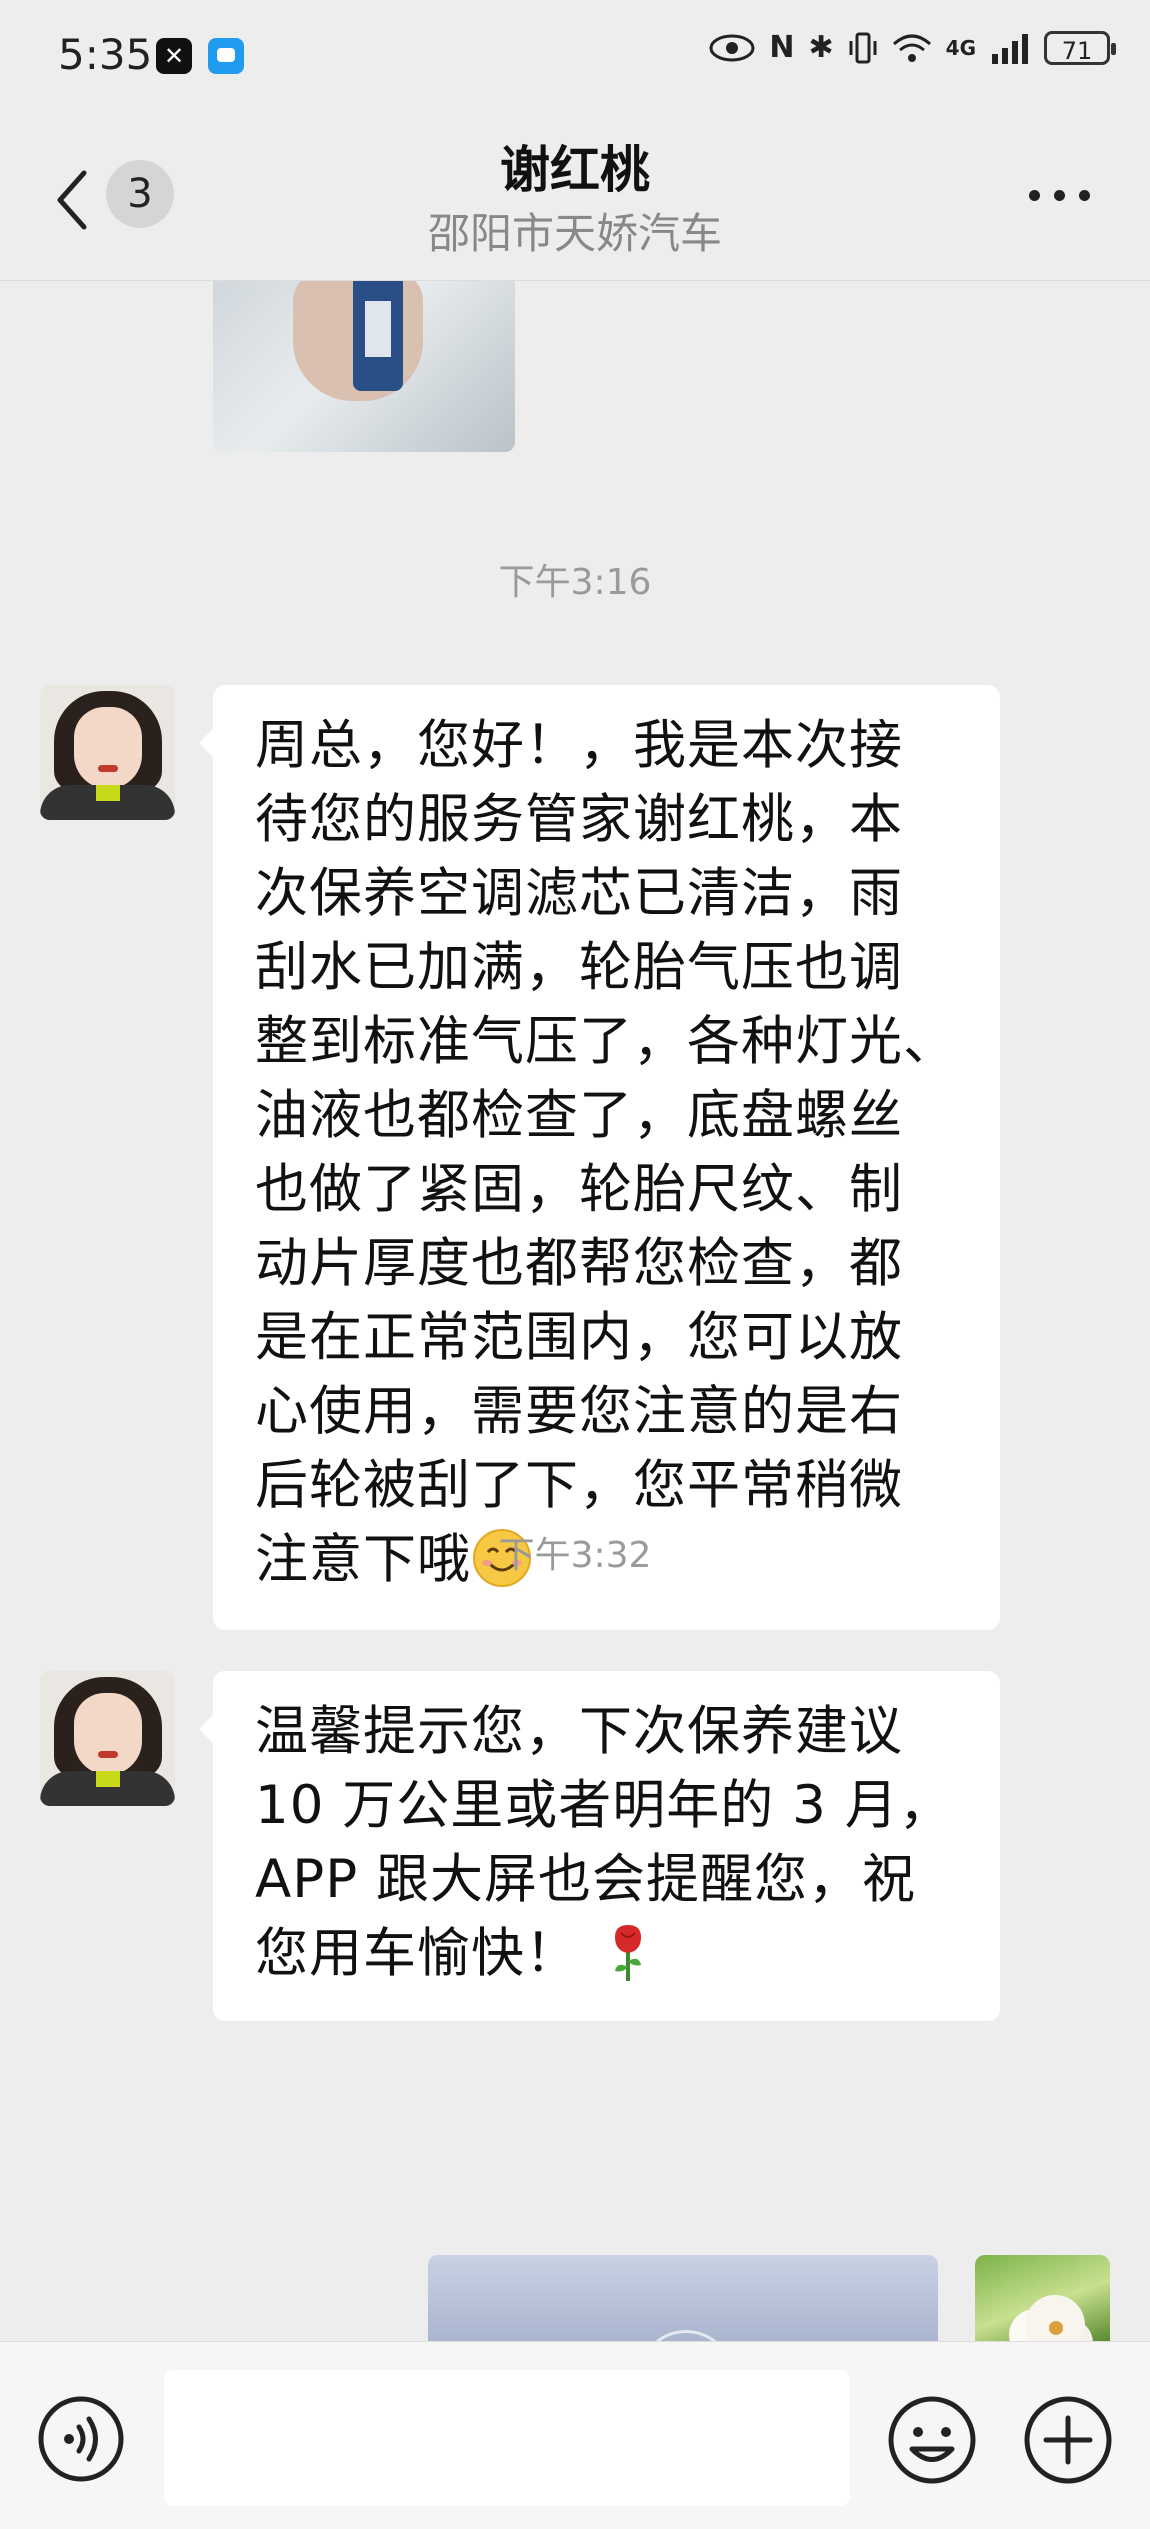  What do you see at coordinates (579, 1263) in the screenshot?
I see `message-line: 动片厚度也都帮您检查，都` at bounding box center [579, 1263].